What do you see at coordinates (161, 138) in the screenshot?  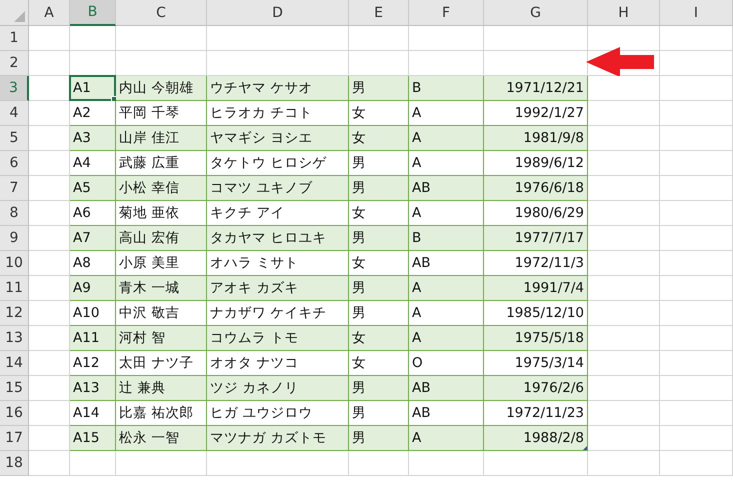 I see `table-cell: 山岸 佳江` at bounding box center [161, 138].